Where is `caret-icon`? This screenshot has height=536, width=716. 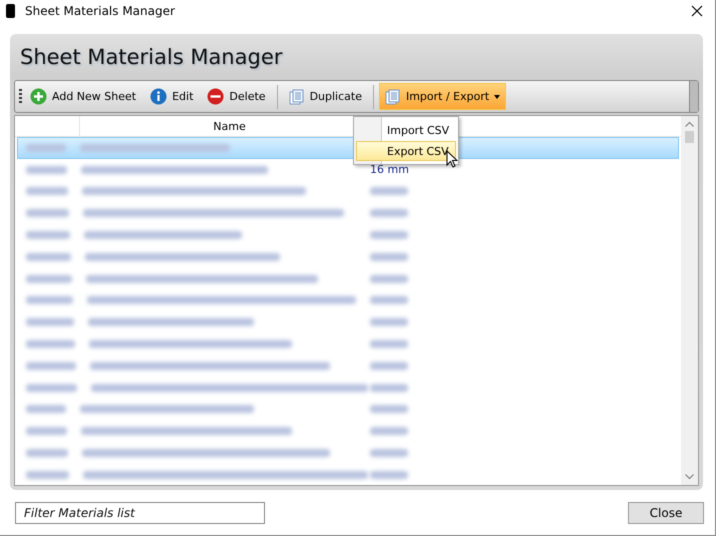 caret-icon is located at coordinates (497, 96).